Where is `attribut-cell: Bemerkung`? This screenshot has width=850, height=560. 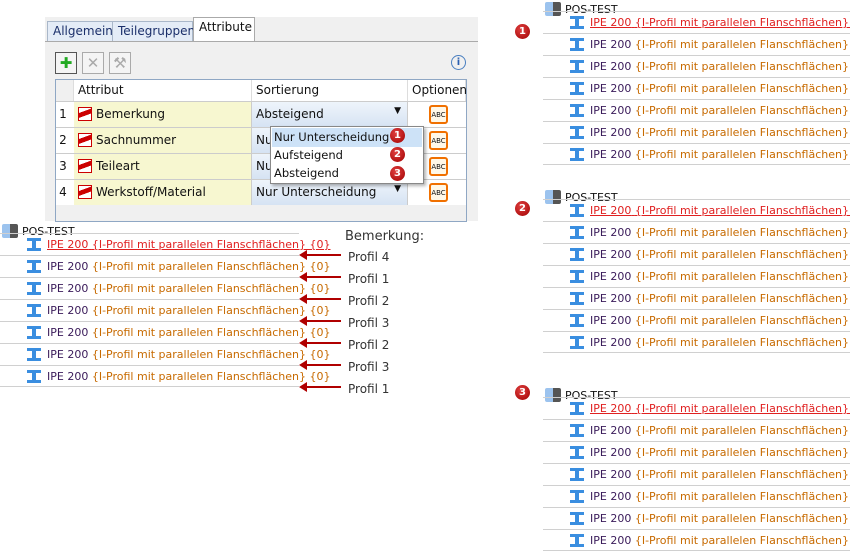 attribut-cell: Bemerkung is located at coordinates (163, 114).